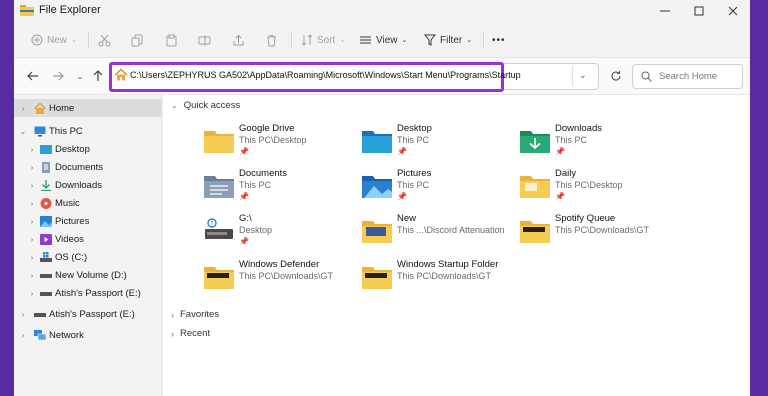 This screenshot has height=396, width=768. What do you see at coordinates (88, 149) in the screenshot?
I see `sidebar-item-desktop: › Desktop` at bounding box center [88, 149].